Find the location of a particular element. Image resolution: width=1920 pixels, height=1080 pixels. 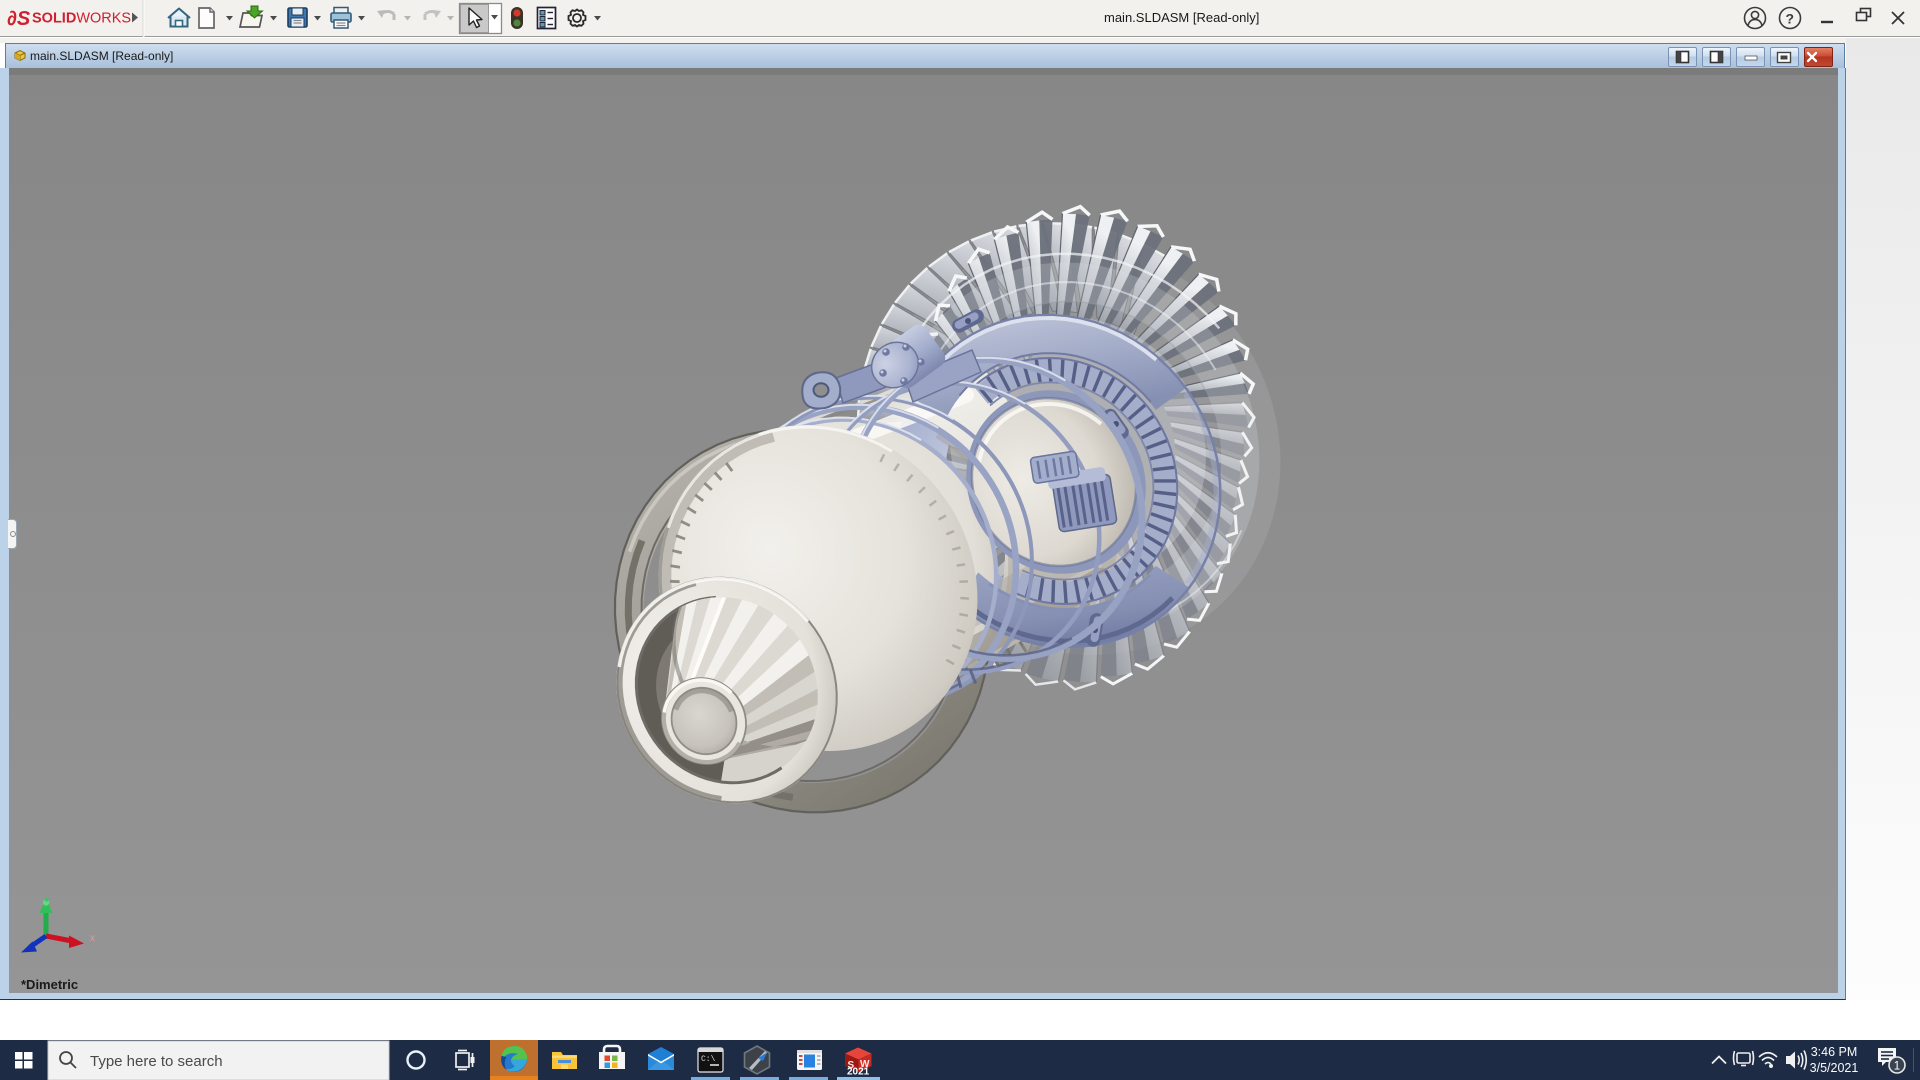

svg-text: 1 is located at coordinates (1897, 1067).